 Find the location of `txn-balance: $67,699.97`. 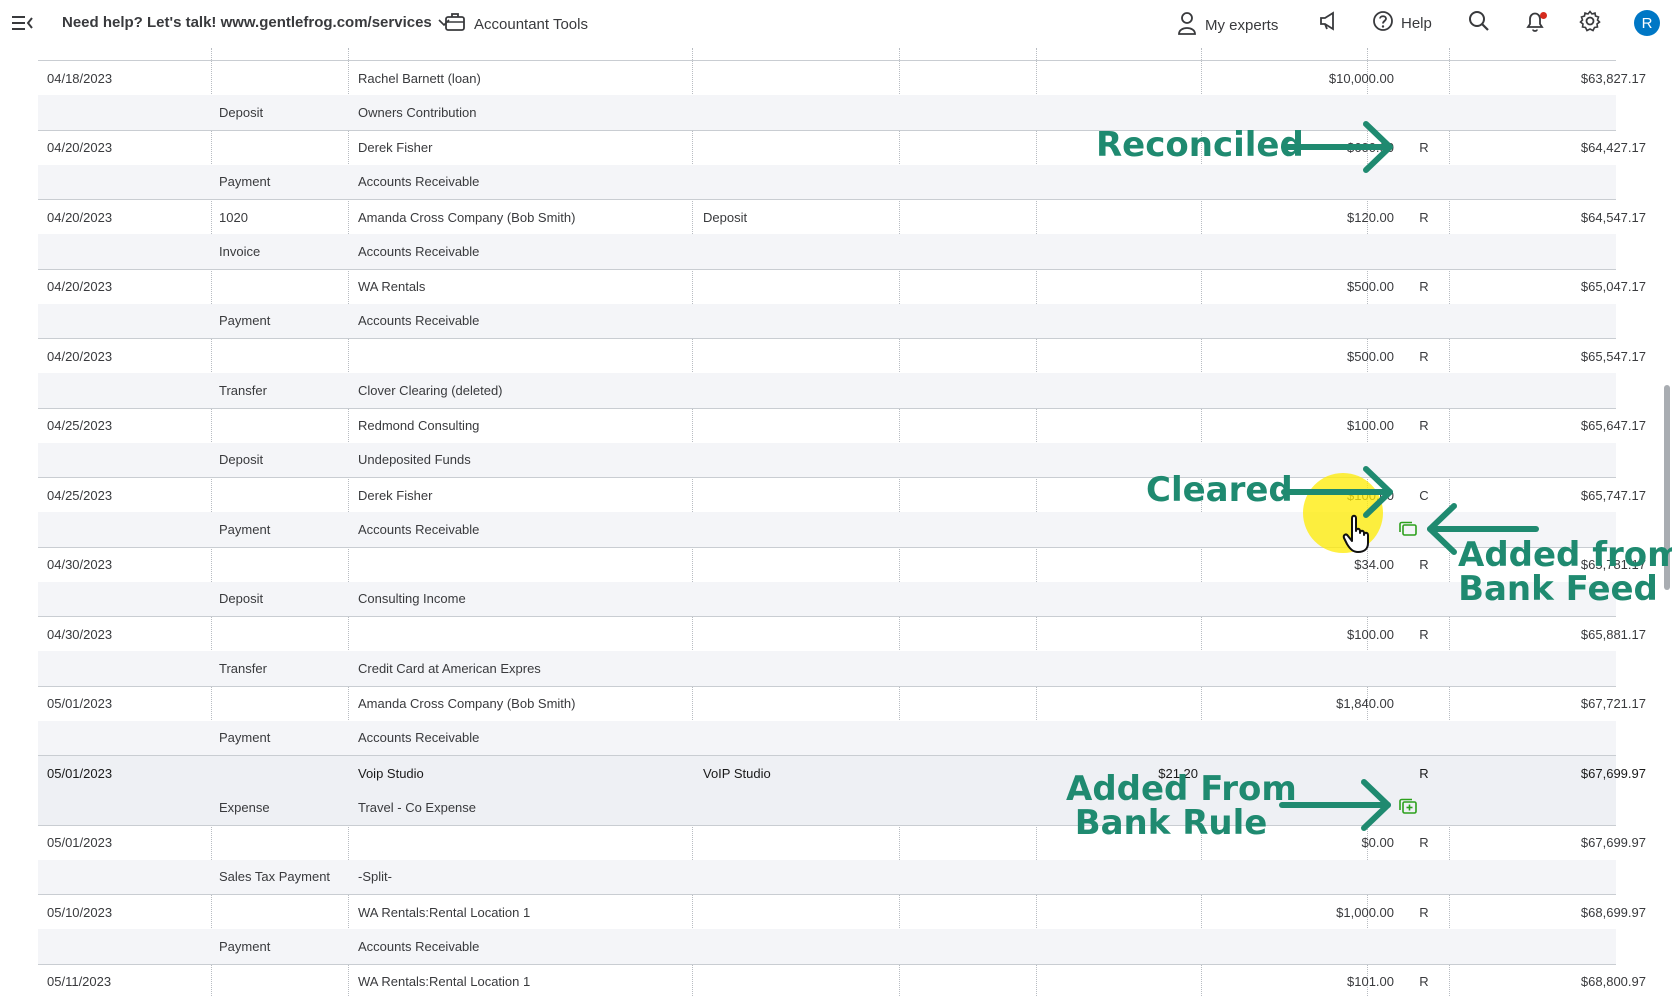

txn-balance: $67,699.97 is located at coordinates (1613, 842).